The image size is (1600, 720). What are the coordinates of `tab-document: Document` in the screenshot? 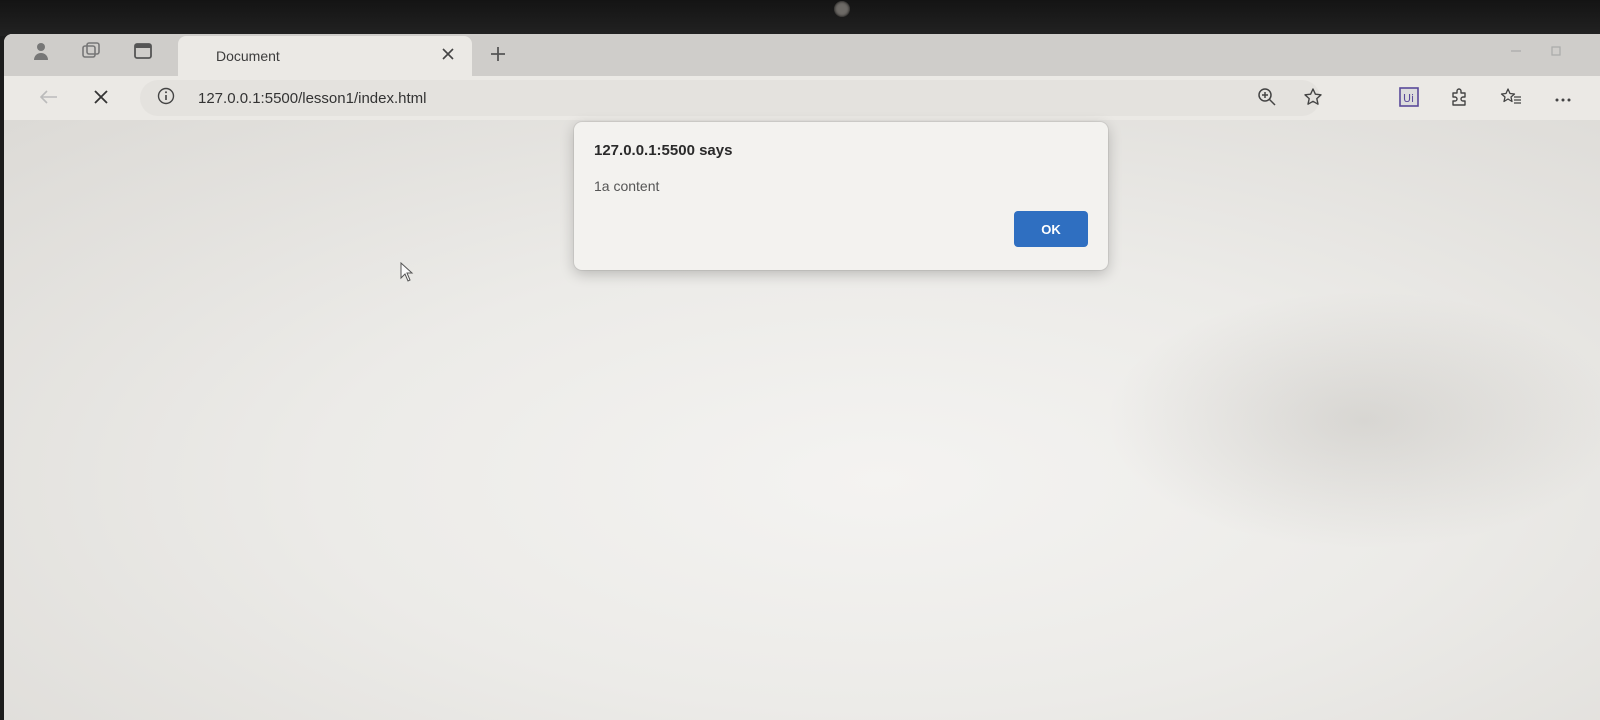 It's located at (325, 56).